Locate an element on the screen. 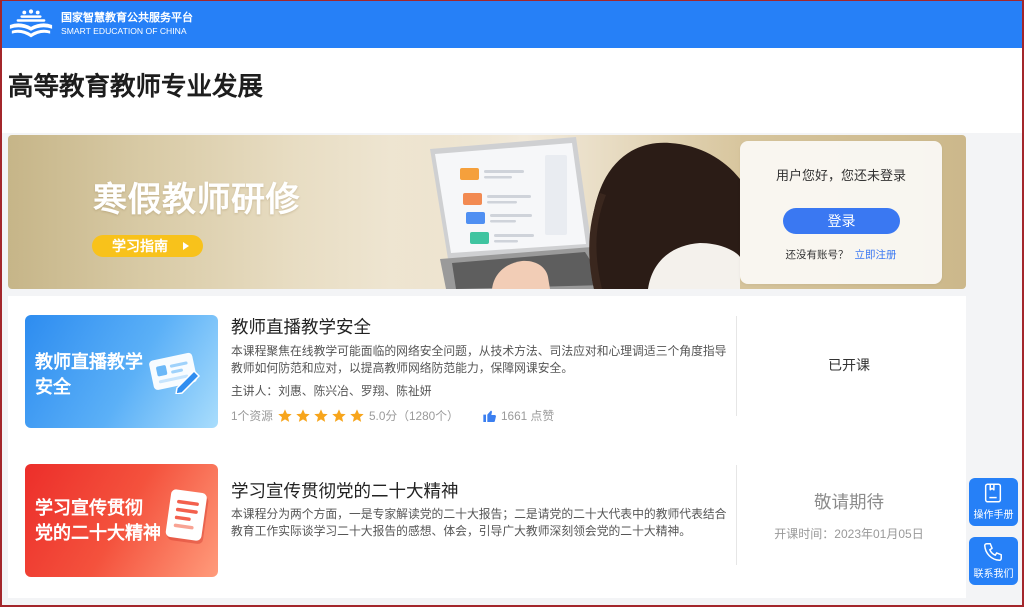  rating-stars is located at coordinates (322, 416).